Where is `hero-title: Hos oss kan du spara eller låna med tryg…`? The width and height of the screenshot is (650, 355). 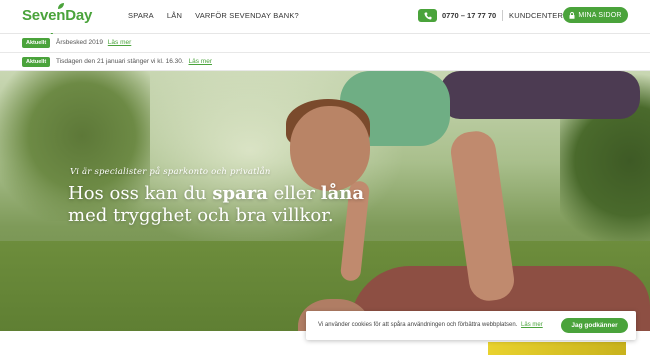
hero-title: Hos oss kan du spara eller låna med tryg… is located at coordinates (238, 205).